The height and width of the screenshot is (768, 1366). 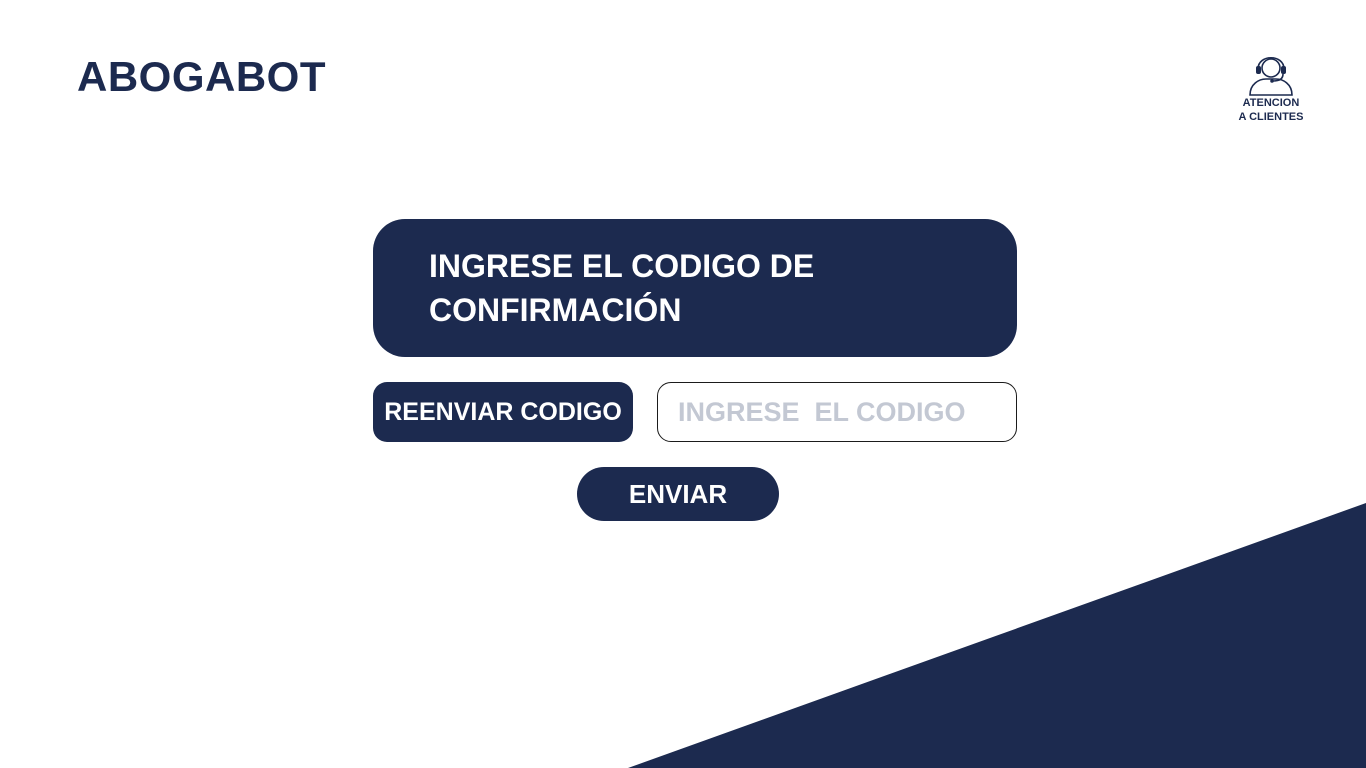 I want to click on brand-logo: ABOGABOT, so click(x=201, y=76).